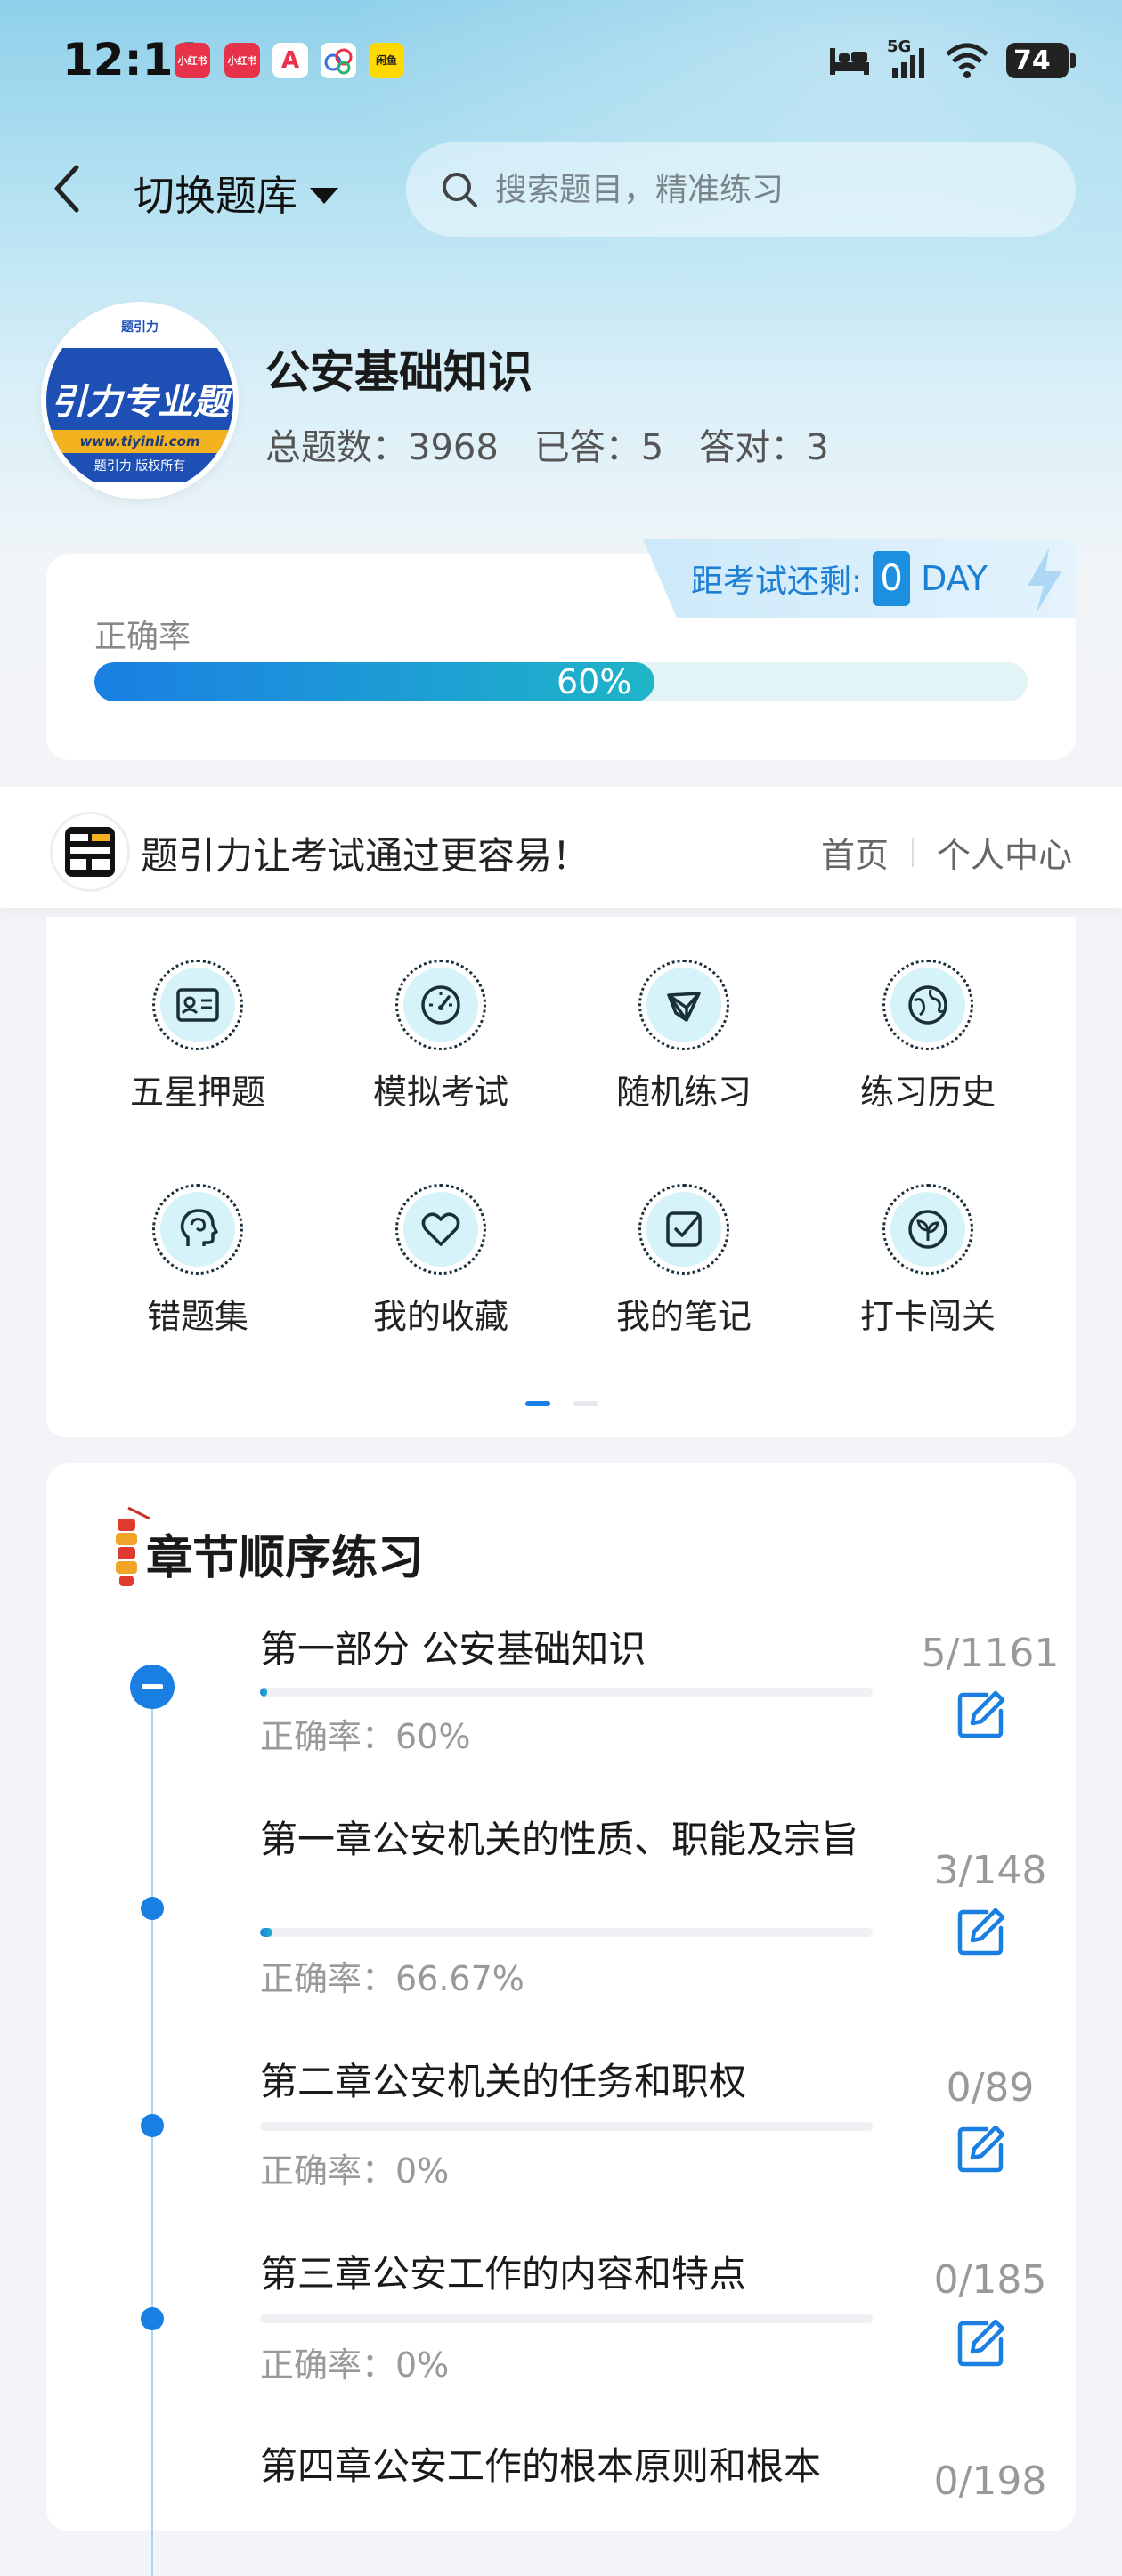 This screenshot has height=2576, width=1122. Describe the element at coordinates (197, 1005) in the screenshot. I see `id-card-icon` at that location.